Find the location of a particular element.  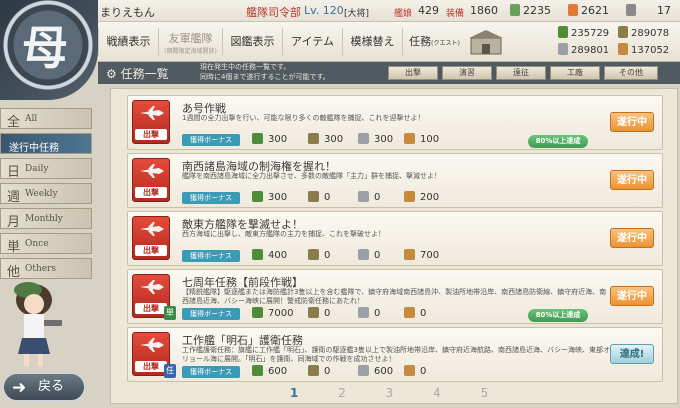

filter-expedition: 遠征 is located at coordinates (521, 73).